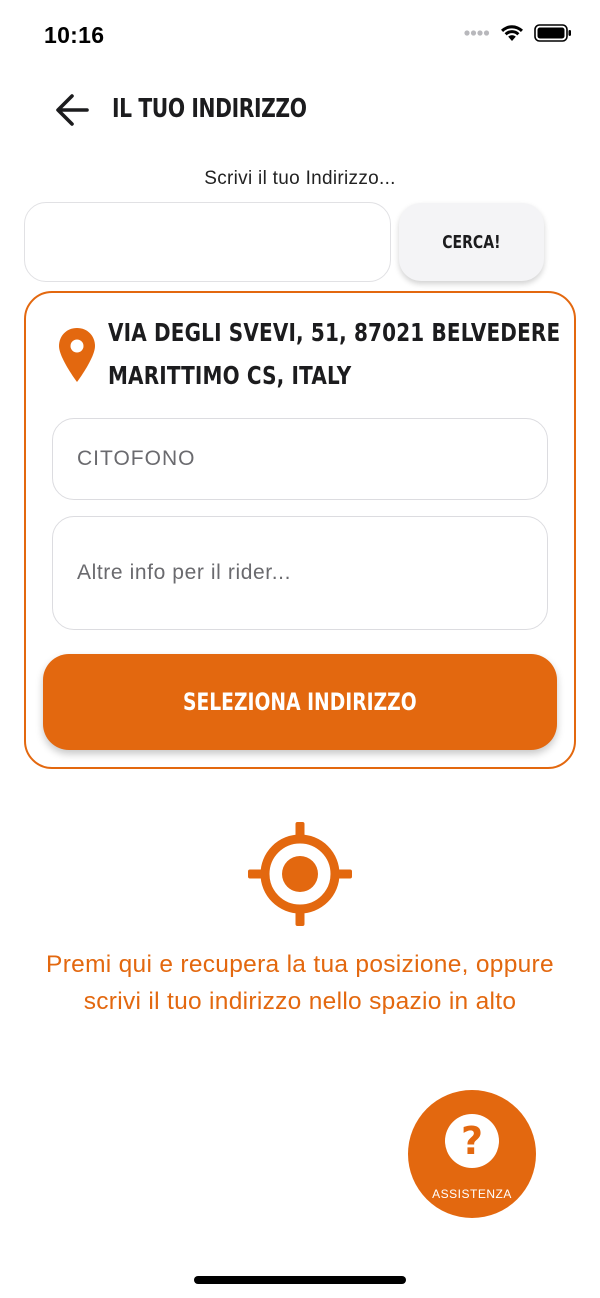  Describe the element at coordinates (300, 38) in the screenshot. I see `status-bar: 10:16` at that location.